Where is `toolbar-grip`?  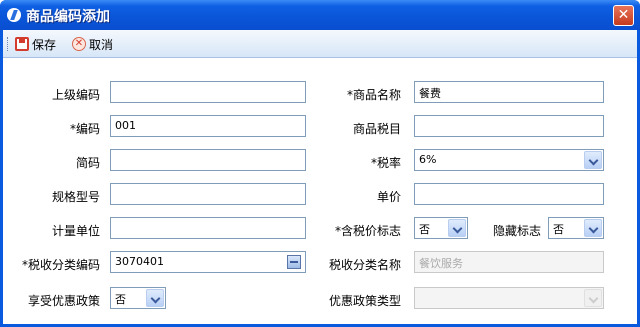 toolbar-grip is located at coordinates (8, 44).